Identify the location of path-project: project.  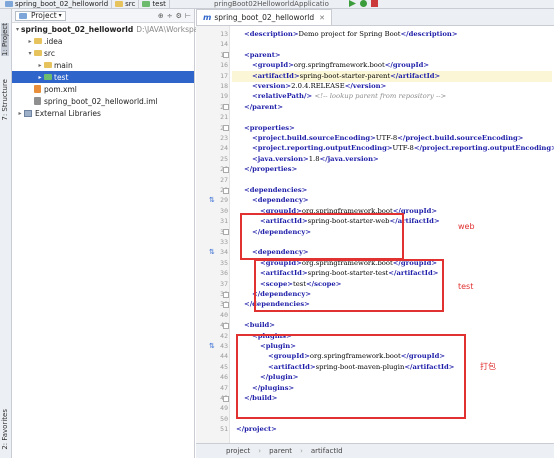
(238, 451).